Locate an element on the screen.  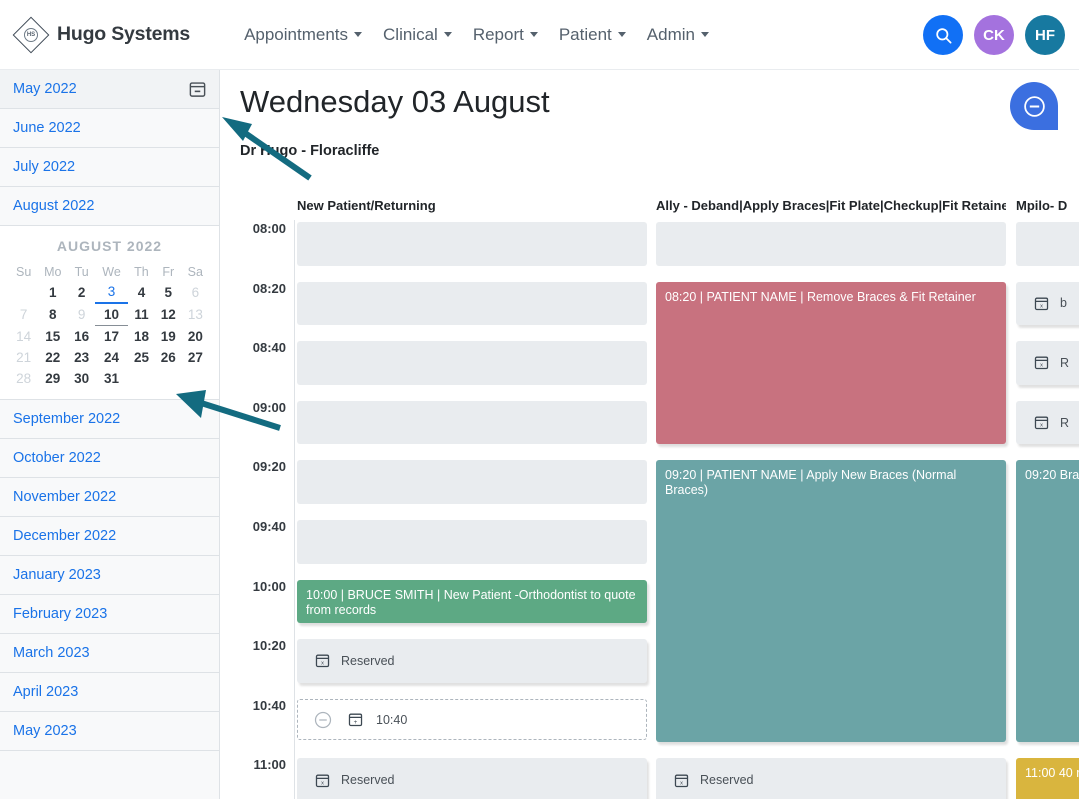
weekday-we: We is located at coordinates (111, 272).